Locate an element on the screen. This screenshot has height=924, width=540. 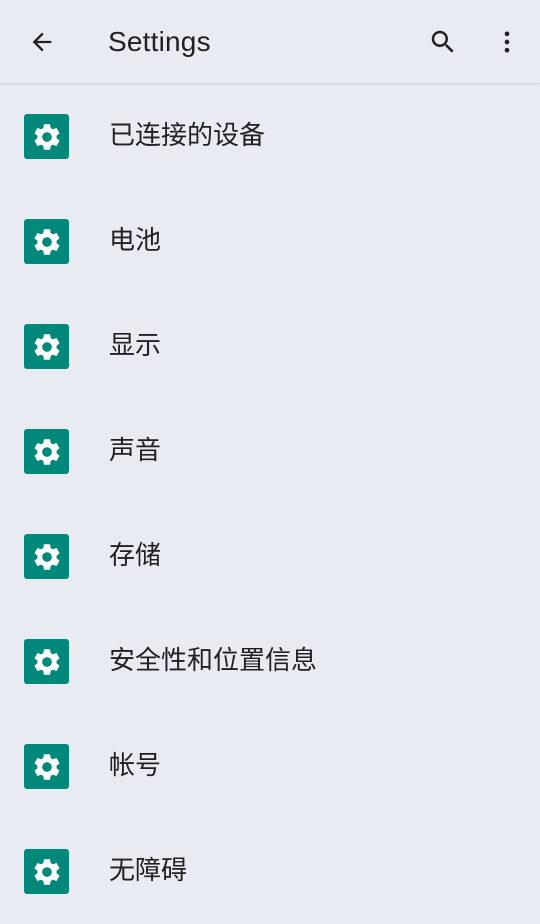
settings-item-accessibility: 无障碍 is located at coordinates (270, 871).